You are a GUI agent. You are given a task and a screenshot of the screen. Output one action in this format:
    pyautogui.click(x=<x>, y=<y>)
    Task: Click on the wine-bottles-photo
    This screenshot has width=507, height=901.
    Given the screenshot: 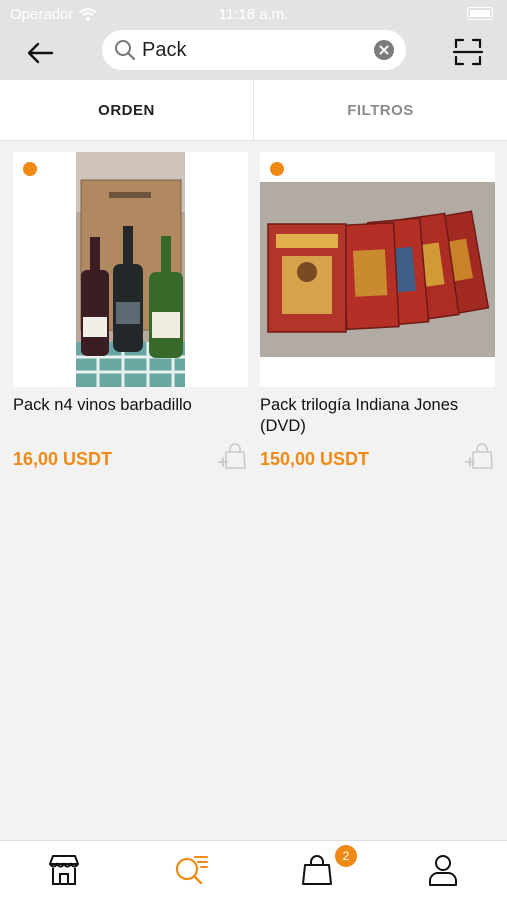 What is the action you would take?
    pyautogui.click(x=130, y=269)
    